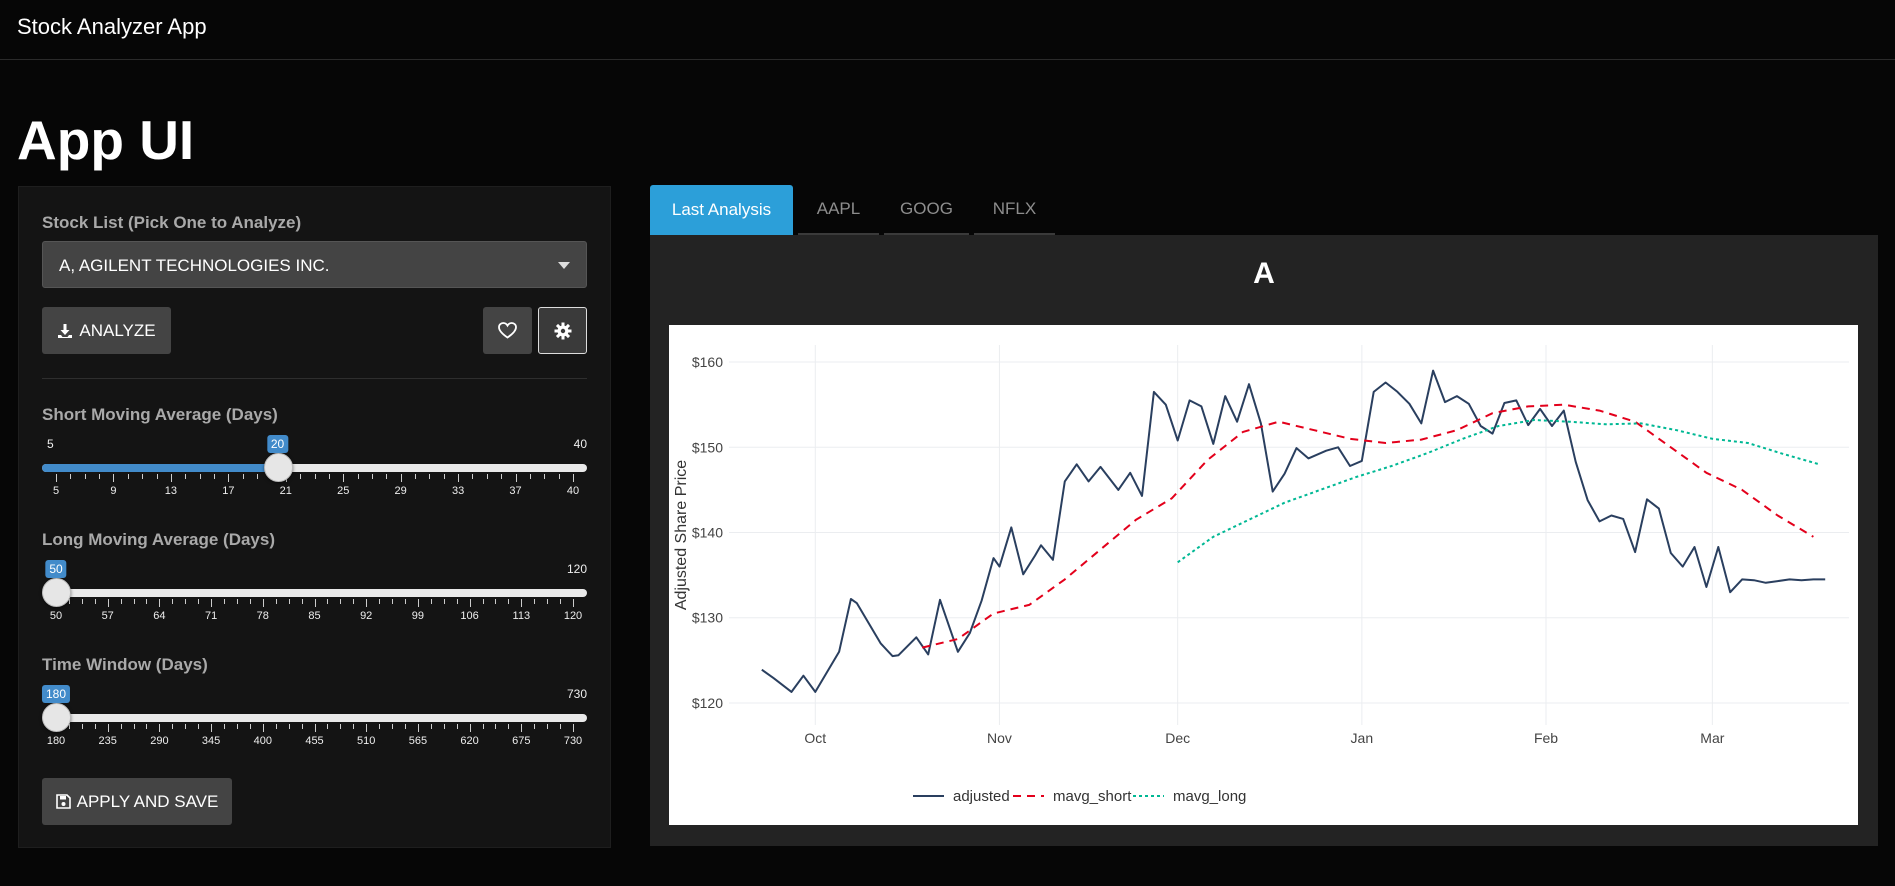 The image size is (1895, 886). What do you see at coordinates (926, 210) in the screenshot?
I see `tab-goog: GOOG` at bounding box center [926, 210].